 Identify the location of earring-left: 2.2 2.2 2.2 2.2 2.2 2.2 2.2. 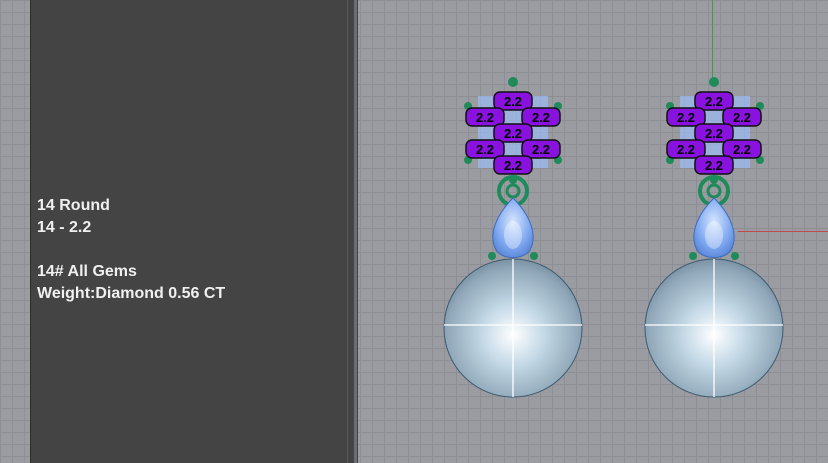
(513, 237).